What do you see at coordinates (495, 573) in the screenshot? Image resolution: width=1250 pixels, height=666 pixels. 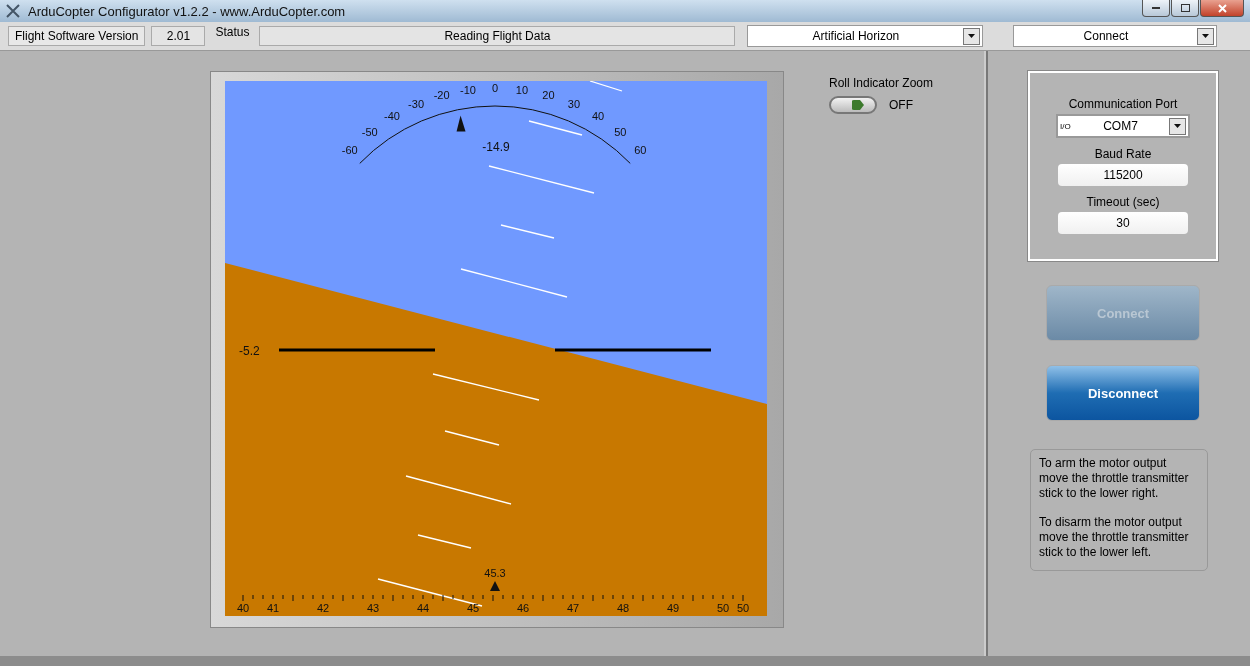 I see `heading-reading: 45.3` at bounding box center [495, 573].